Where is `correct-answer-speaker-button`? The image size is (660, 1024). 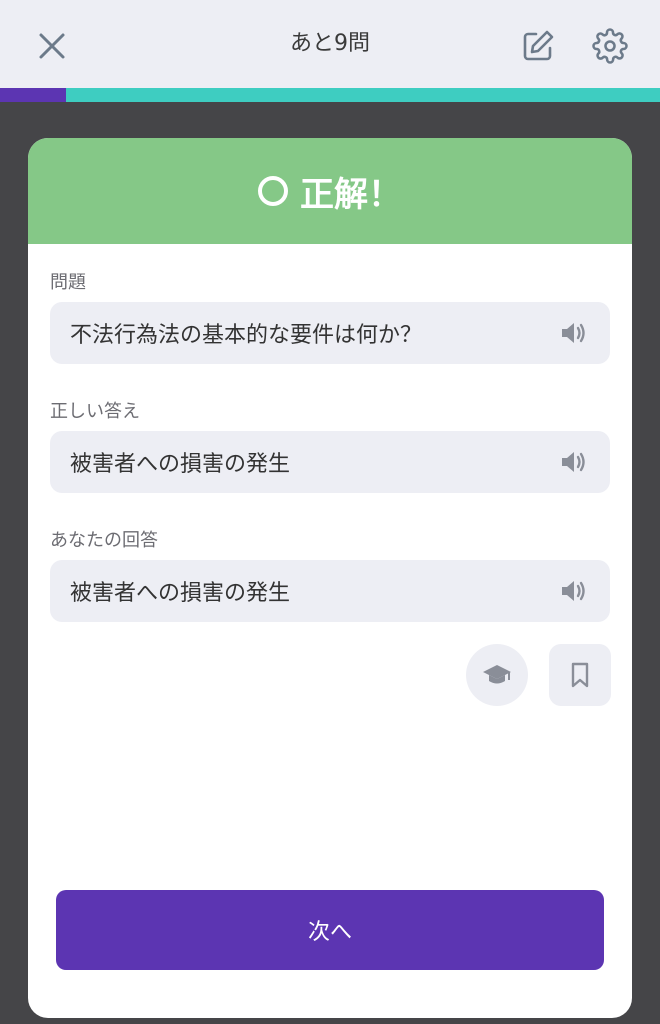 correct-answer-speaker-button is located at coordinates (574, 462).